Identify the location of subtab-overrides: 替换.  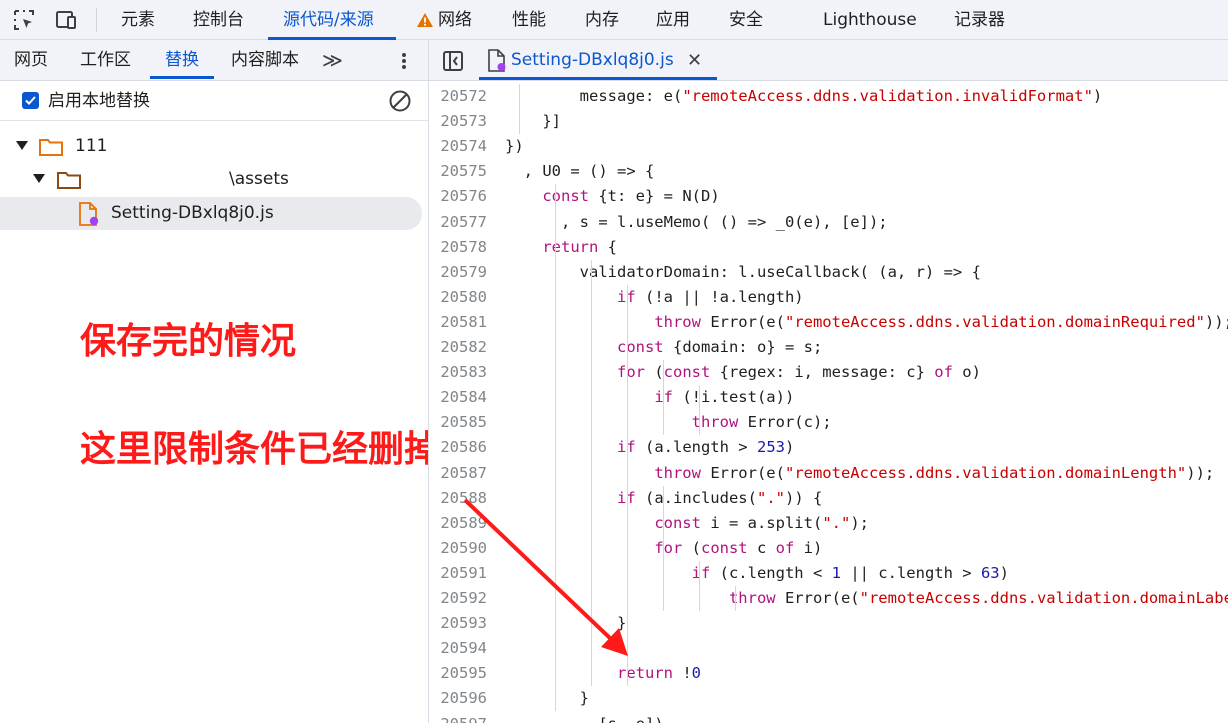
(182, 60).